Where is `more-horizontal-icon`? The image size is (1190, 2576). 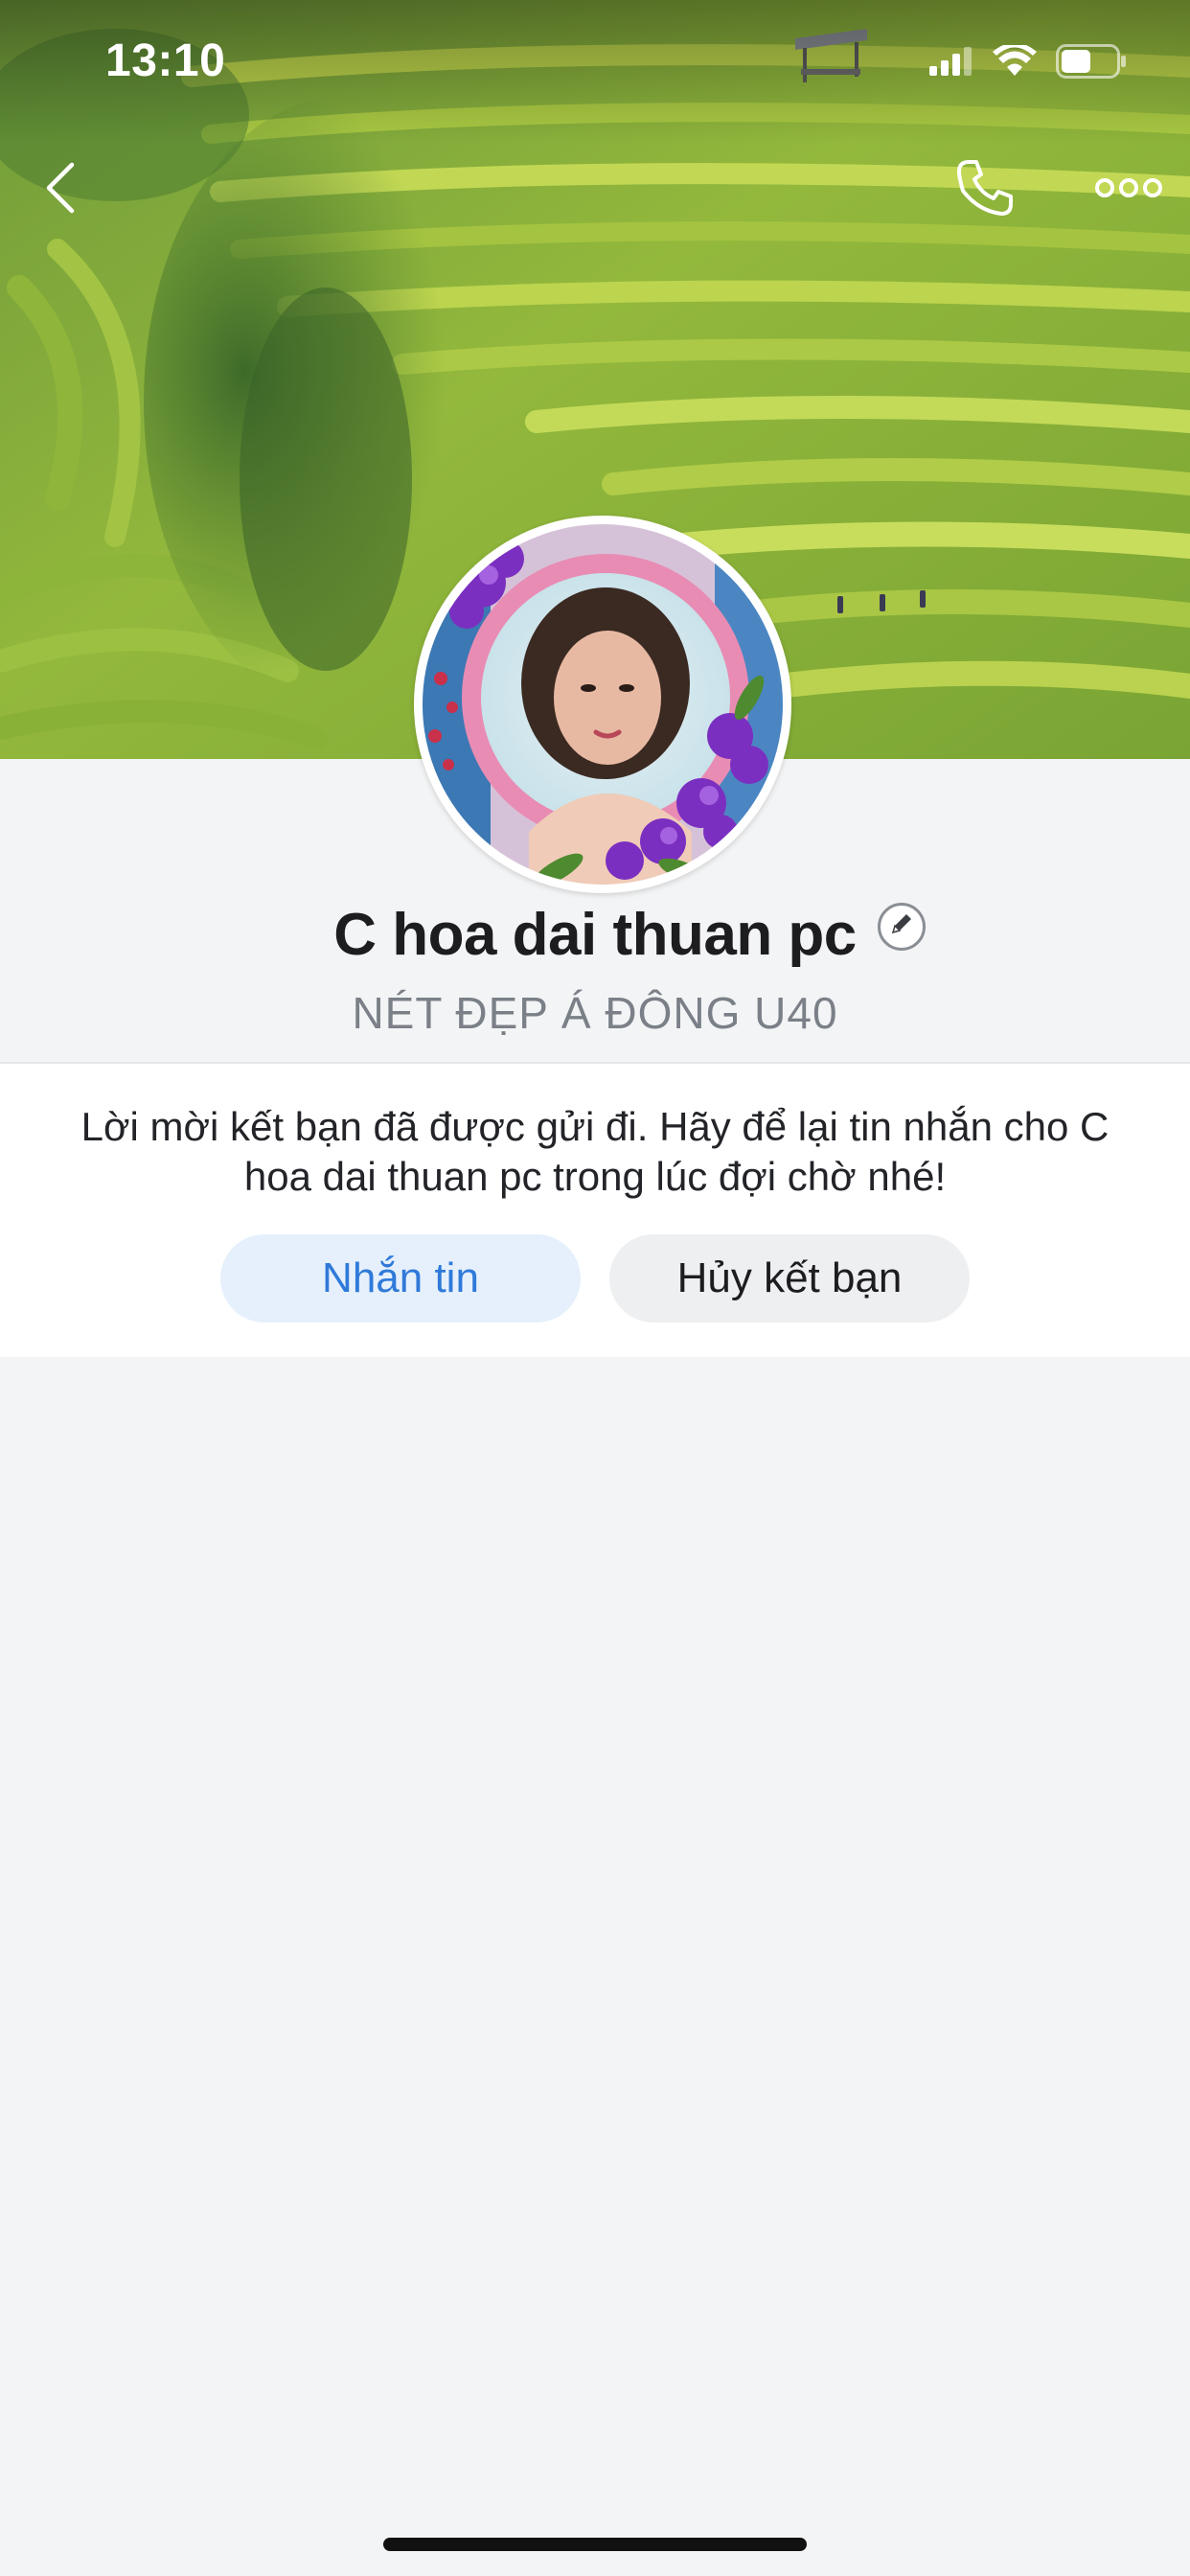
more-horizontal-icon is located at coordinates (1129, 190).